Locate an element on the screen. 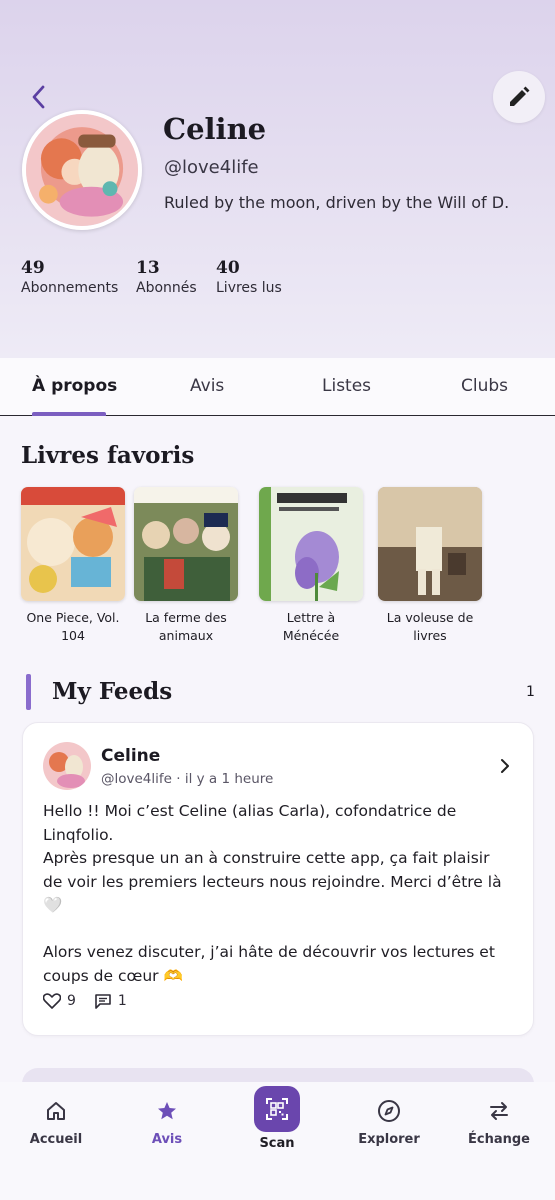 The height and width of the screenshot is (1200, 555). nav-explore: Explorer is located at coordinates (389, 1122).